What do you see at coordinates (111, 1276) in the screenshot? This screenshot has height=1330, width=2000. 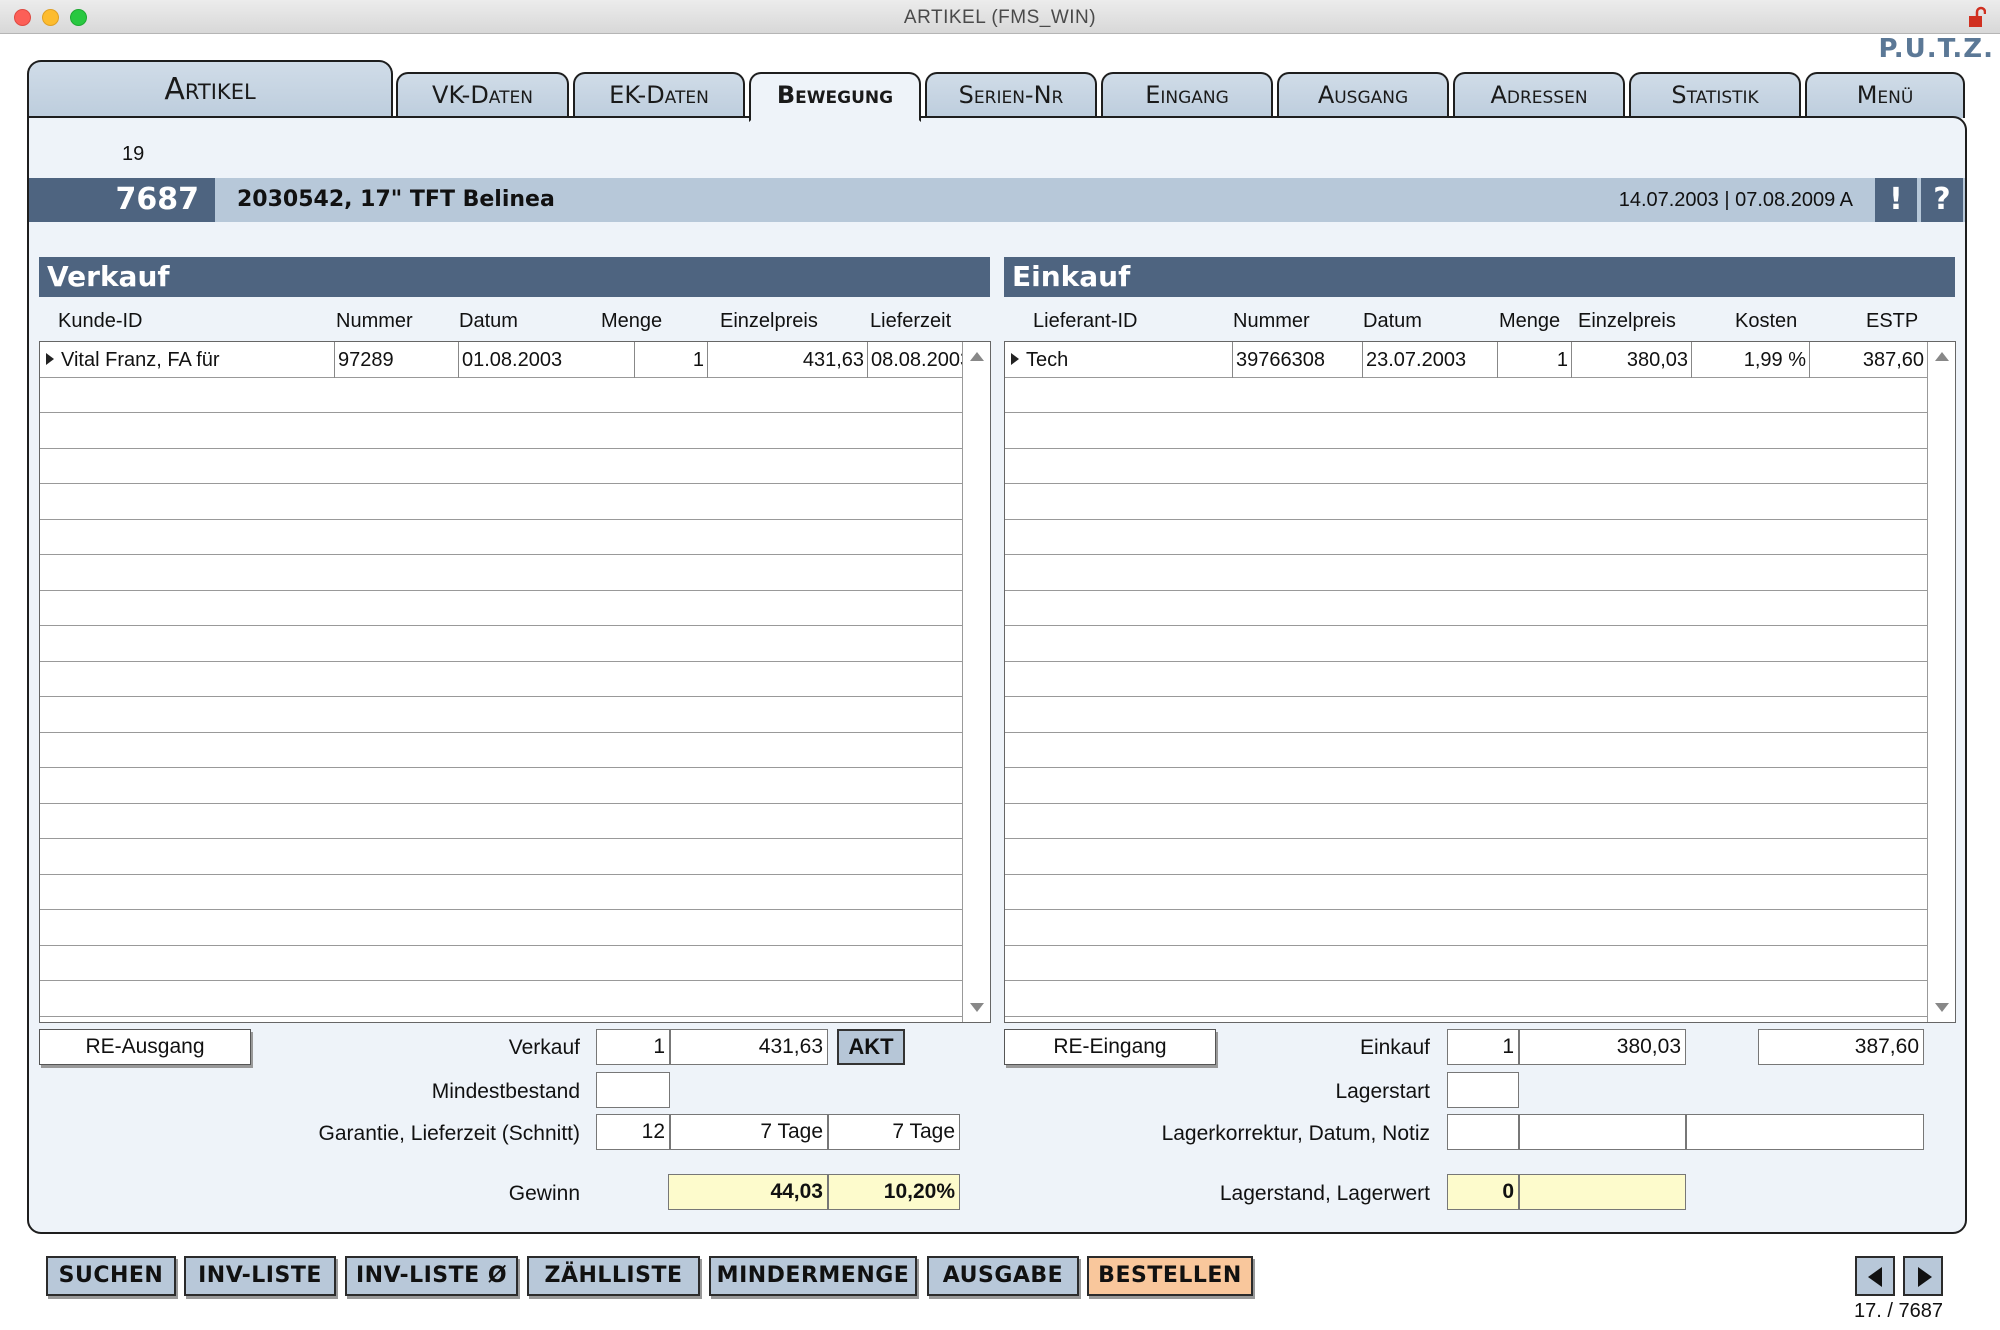 I see `suchen-button: SUCHEN` at bounding box center [111, 1276].